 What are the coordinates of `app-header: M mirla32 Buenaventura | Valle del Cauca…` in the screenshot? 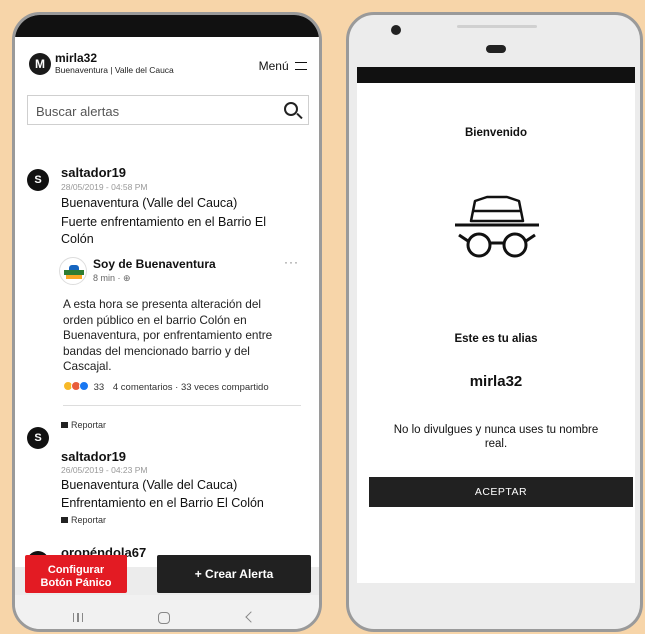 It's located at (167, 60).